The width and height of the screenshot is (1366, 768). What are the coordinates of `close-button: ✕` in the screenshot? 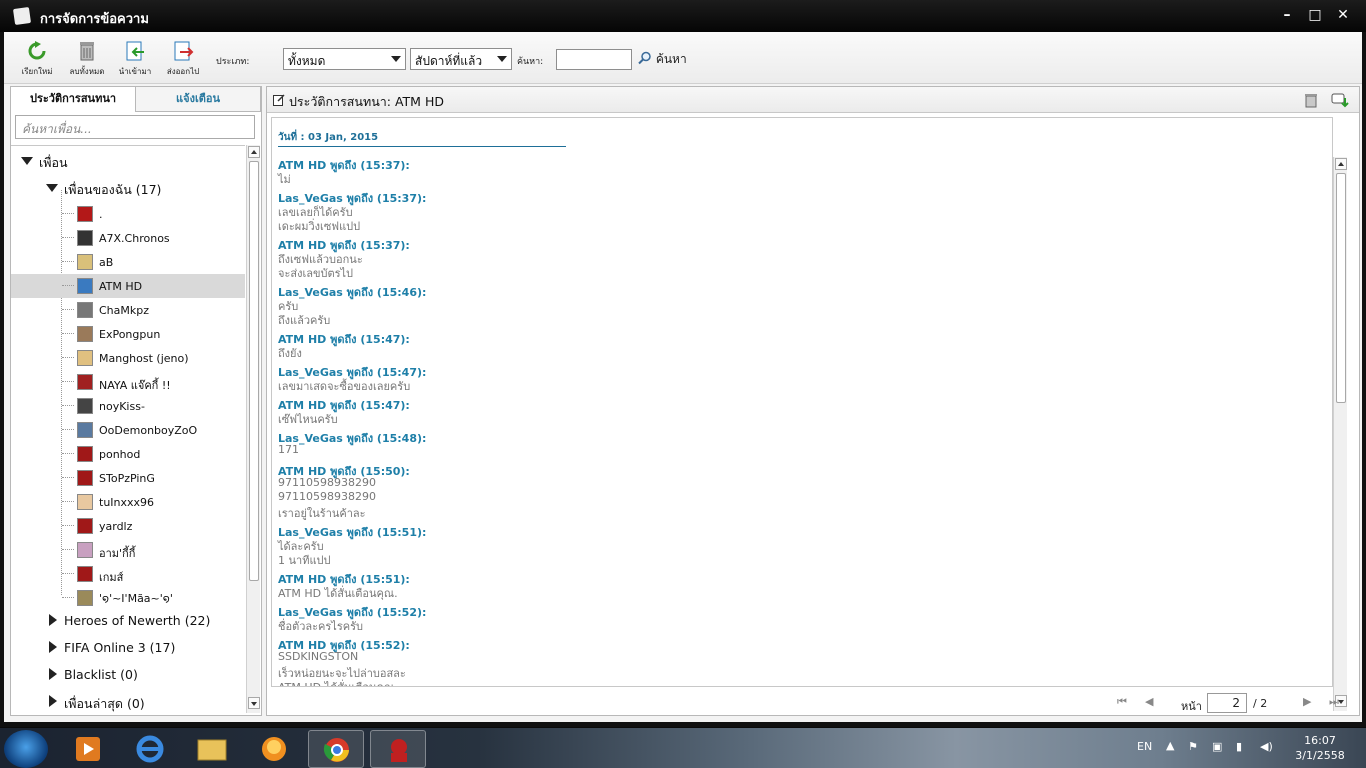 It's located at (1343, 15).